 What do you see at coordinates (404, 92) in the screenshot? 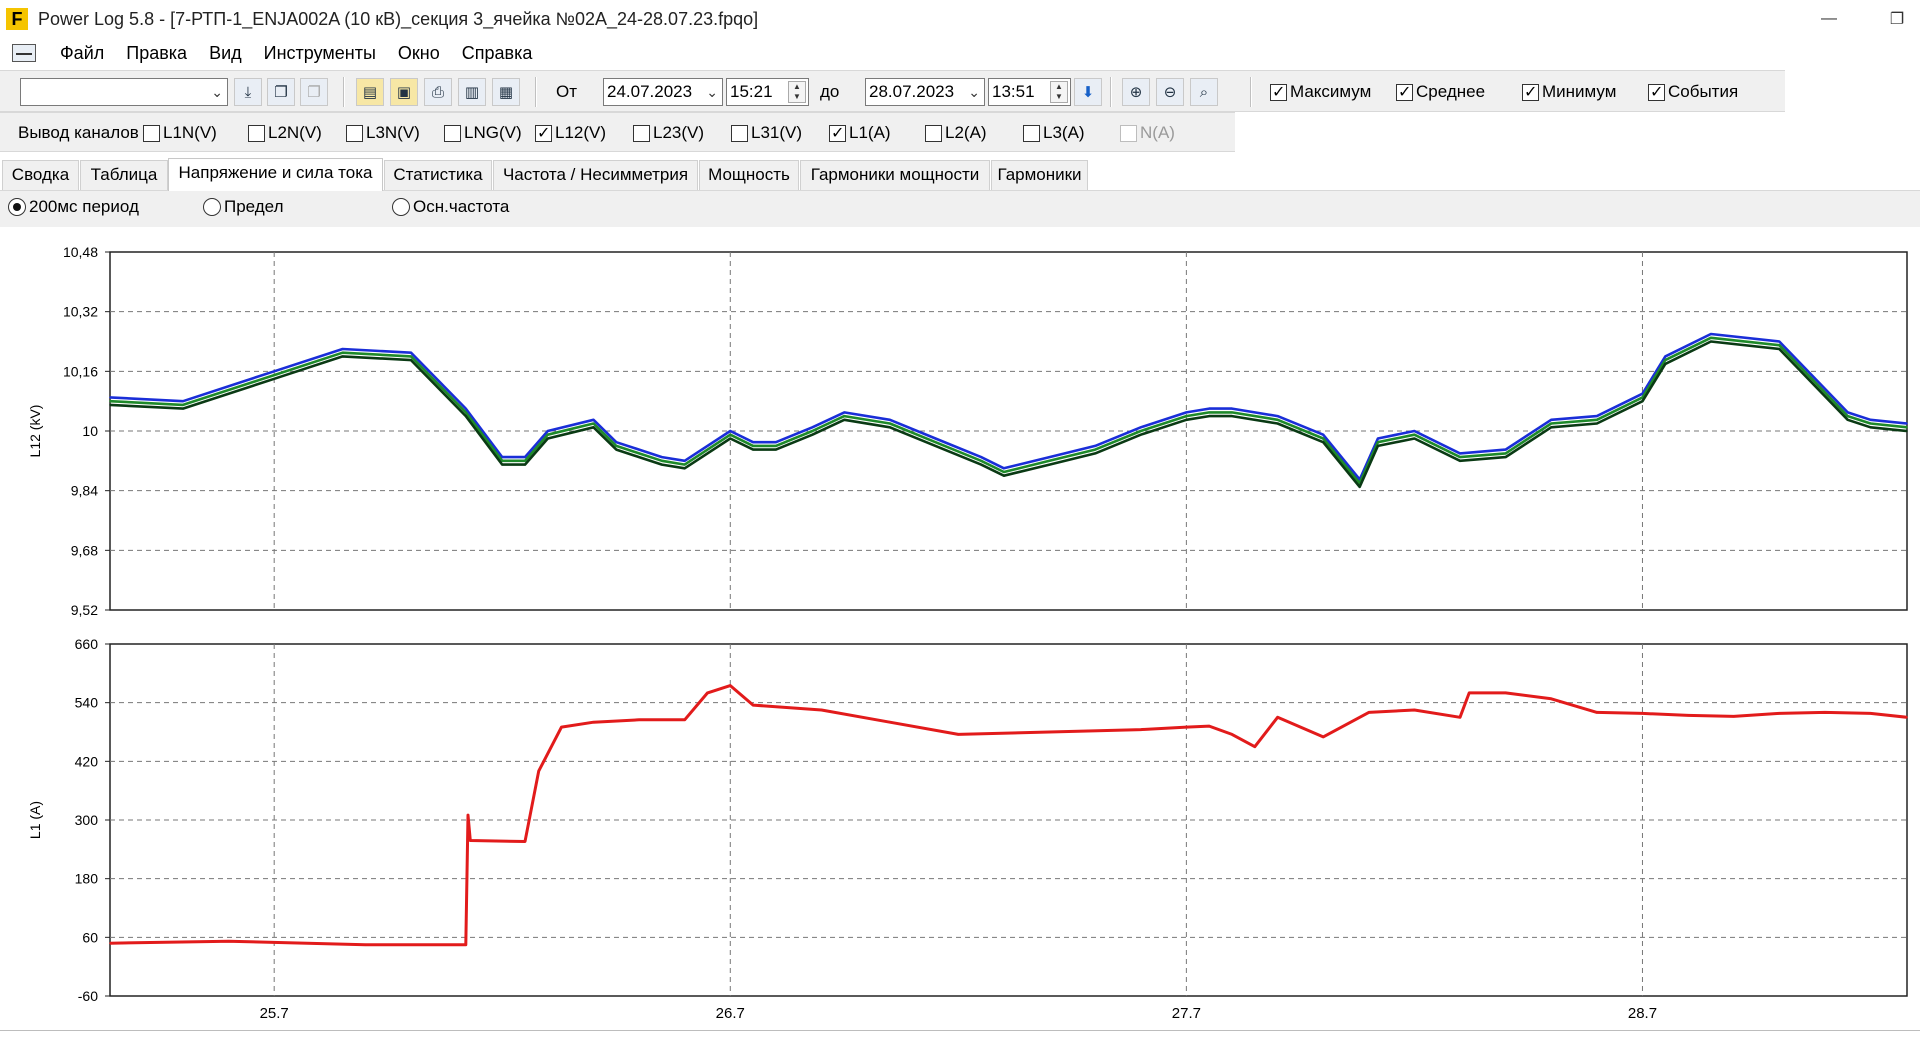
I see `save-icon: ▣` at bounding box center [404, 92].